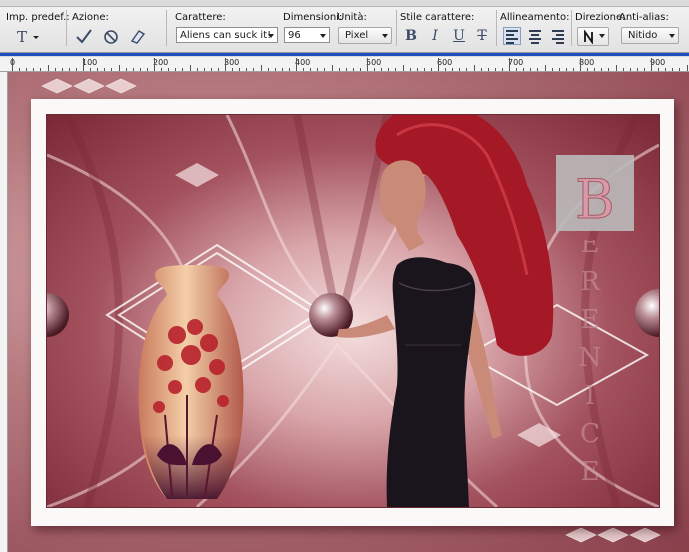 Image resolution: width=689 pixels, height=552 pixels. Describe the element at coordinates (411, 36) in the screenshot. I see `bold-button: B` at that location.